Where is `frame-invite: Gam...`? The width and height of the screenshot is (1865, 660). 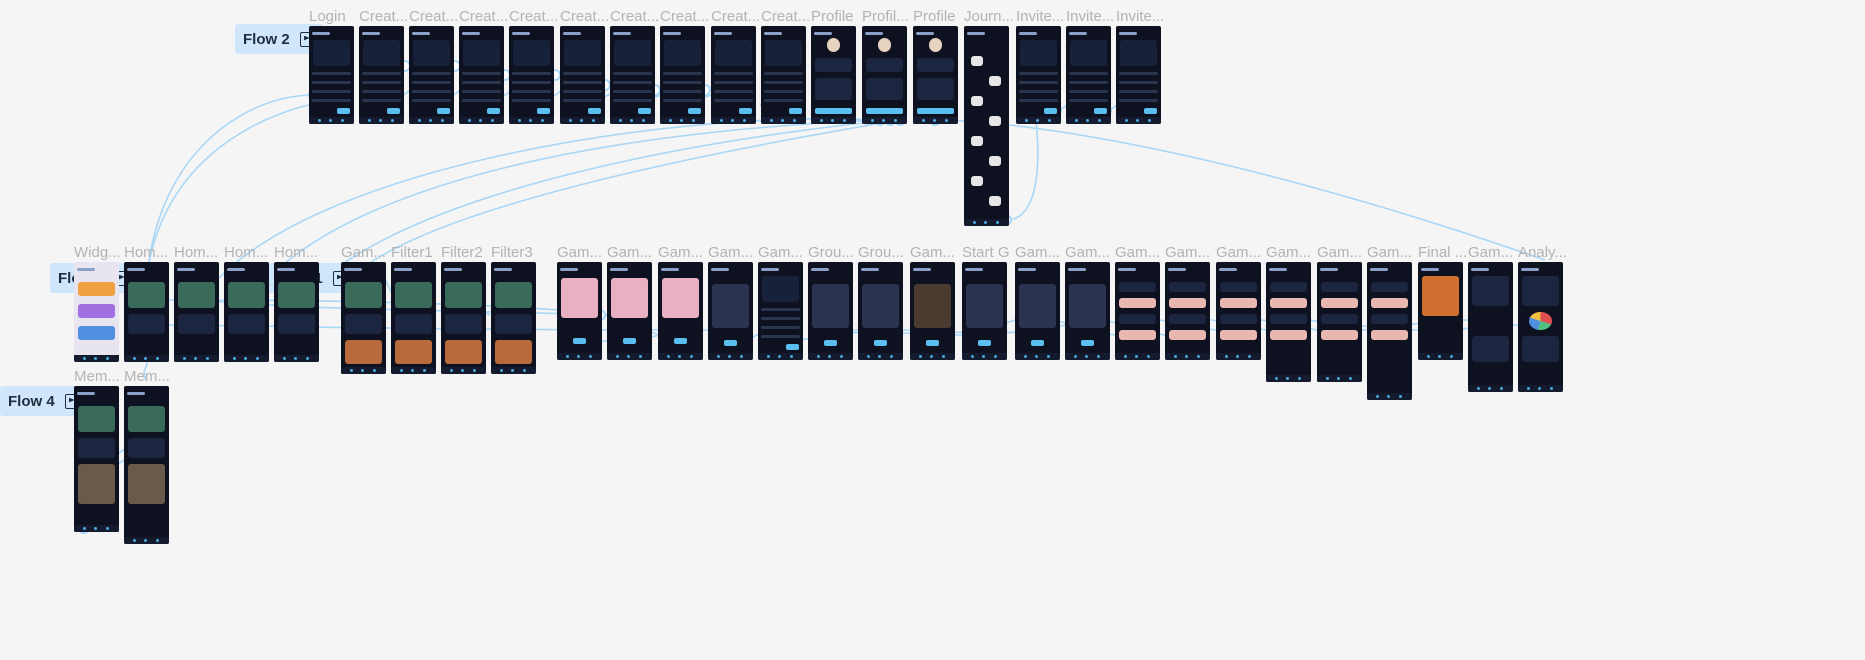 frame-invite: Gam... is located at coordinates (780, 302).